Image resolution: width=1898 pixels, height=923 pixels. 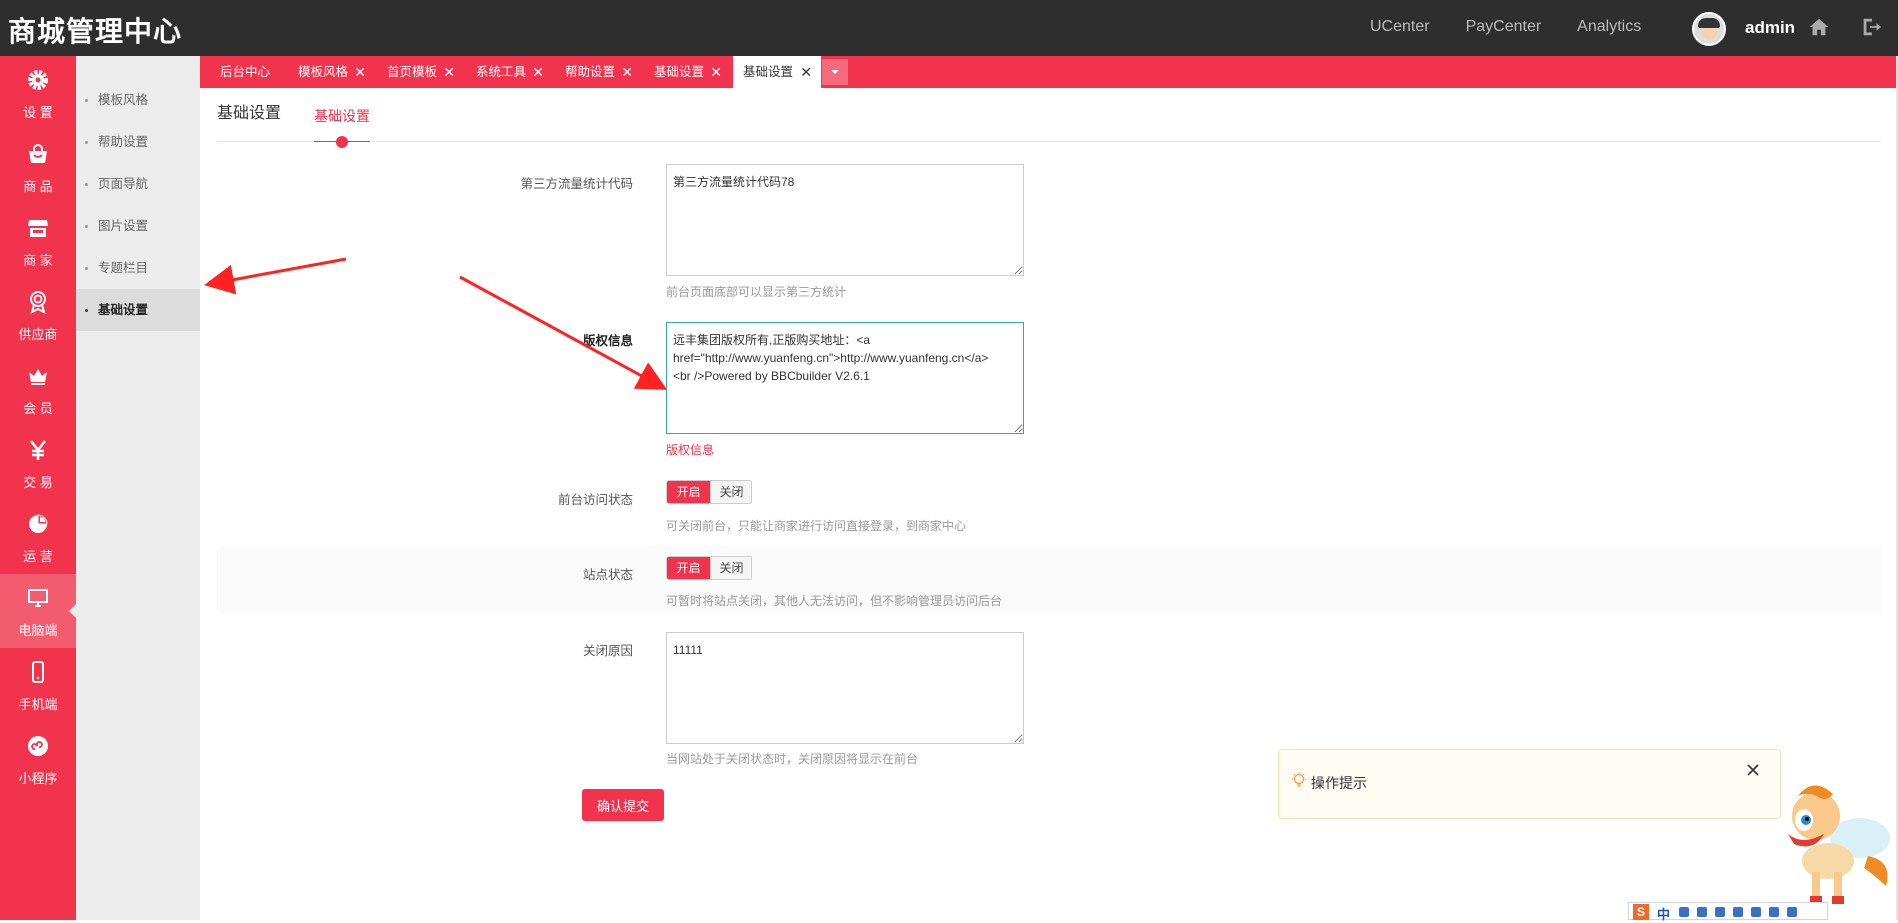 What do you see at coordinates (275, 276) in the screenshot?
I see `arrow-to-basic-settings` at bounding box center [275, 276].